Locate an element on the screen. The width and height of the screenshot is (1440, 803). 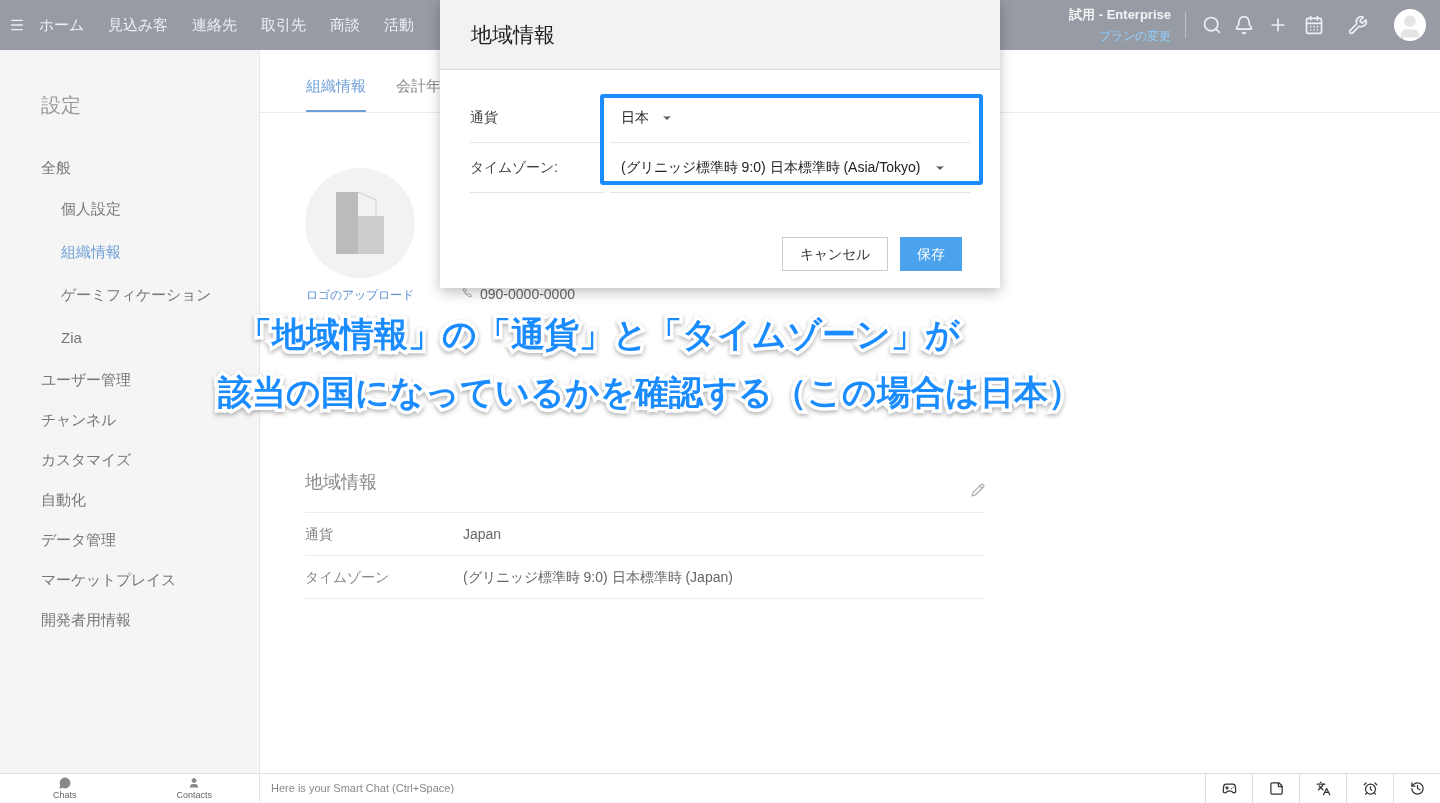
chat-input: Here is your Smart Chat (Ctrl+Space) is located at coordinates (732, 788).